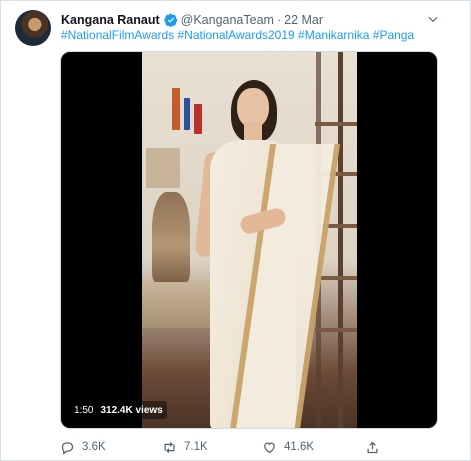  What do you see at coordinates (299, 447) in the screenshot?
I see `like-count: 41.6K` at bounding box center [299, 447].